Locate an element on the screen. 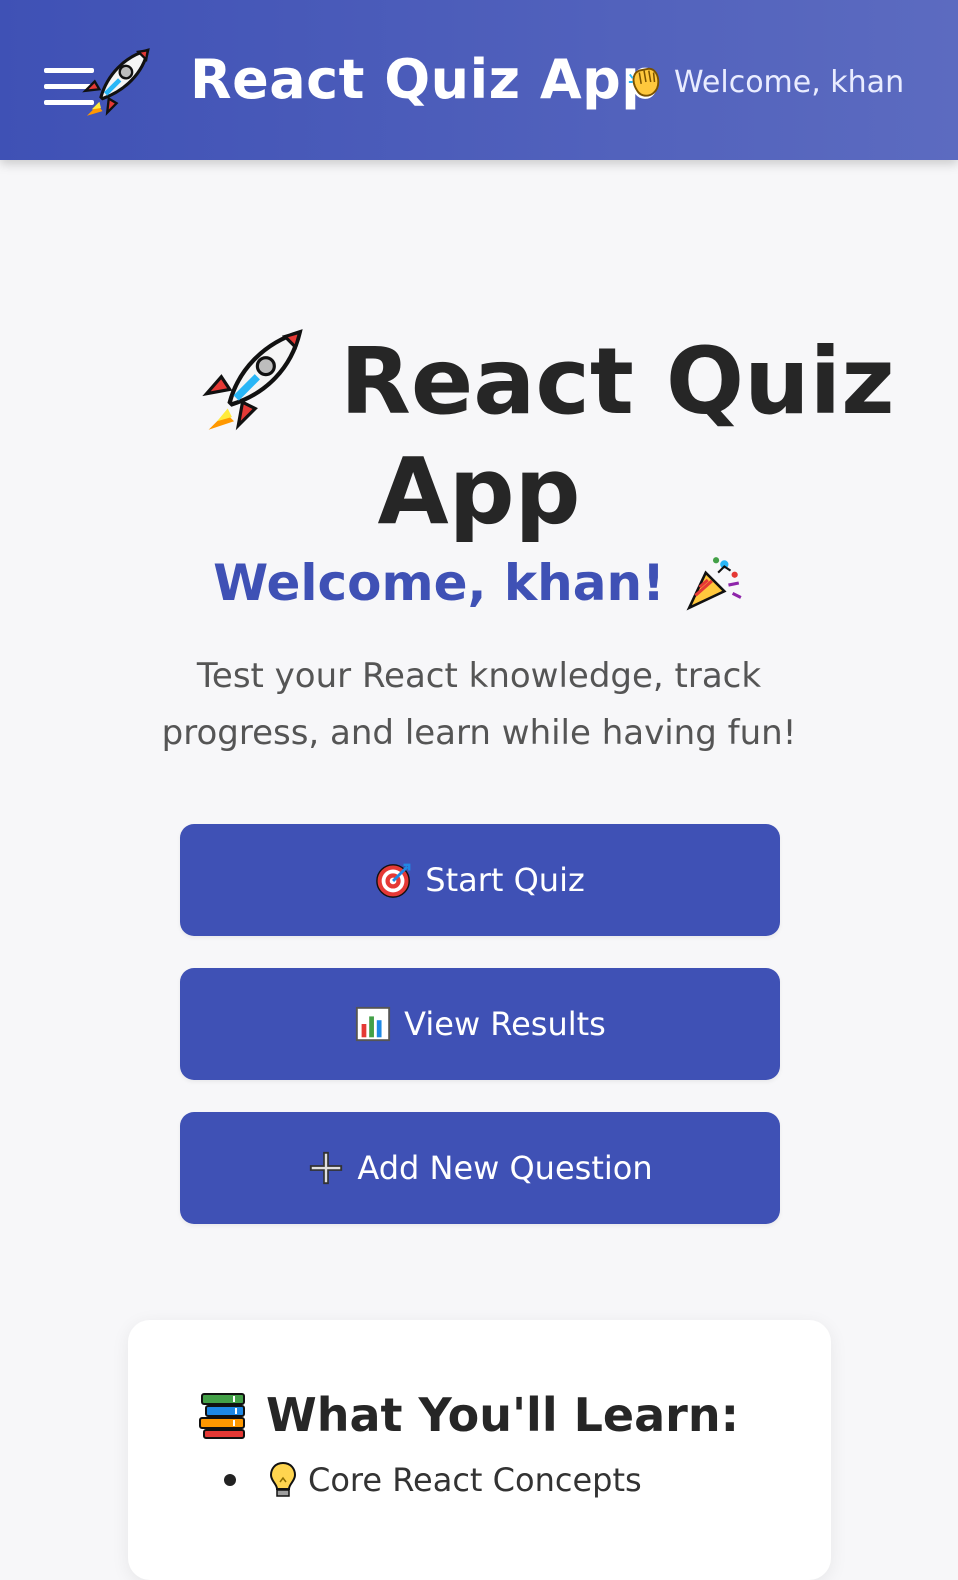 This screenshot has height=1580, width=958. user-welcome: Welcome, khan is located at coordinates (765, 82).